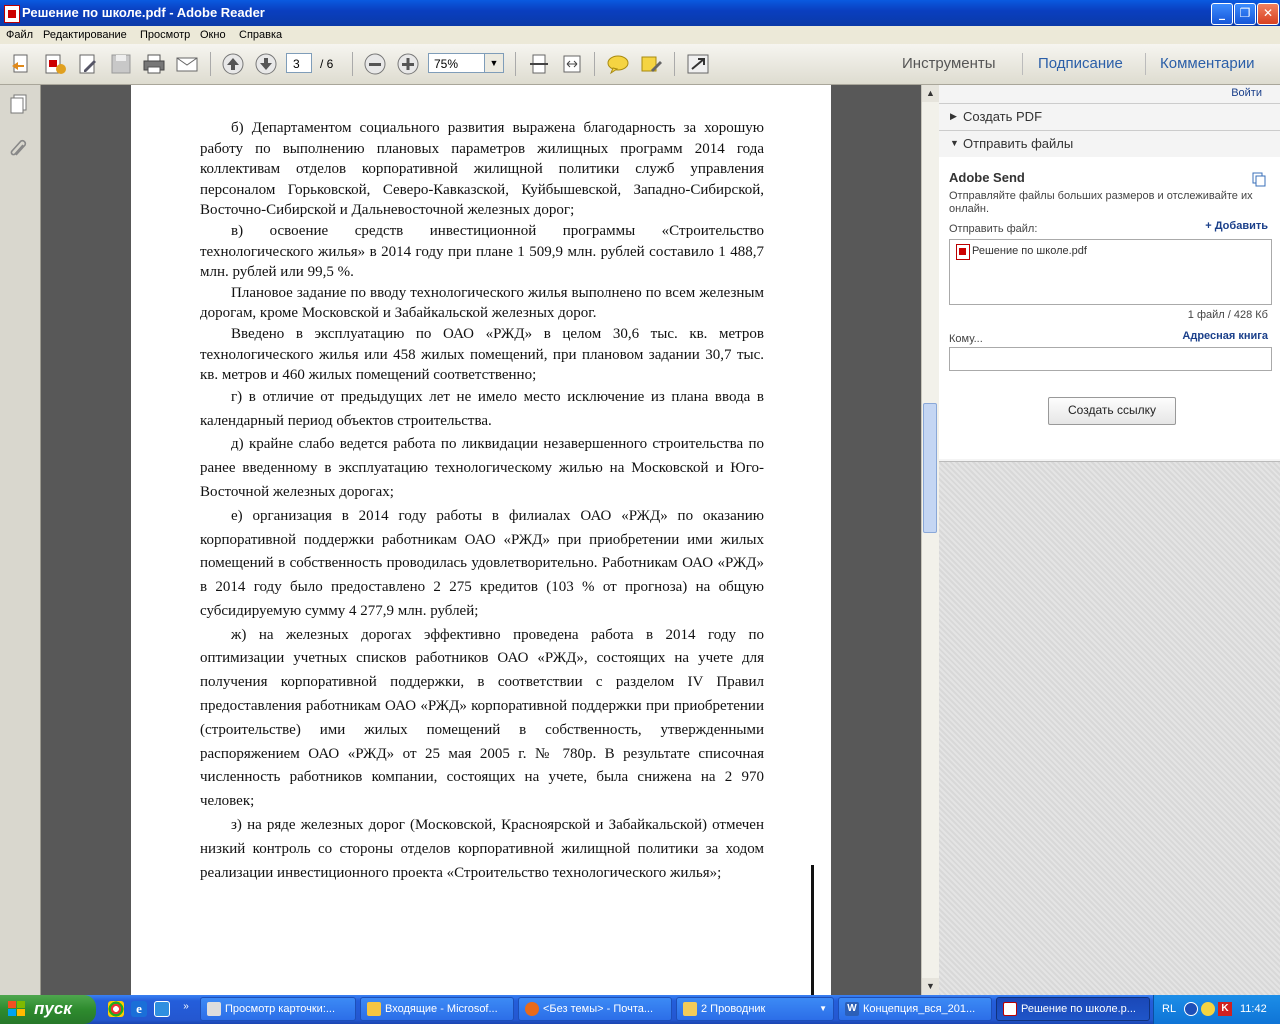 The height and width of the screenshot is (1024, 1280). Describe the element at coordinates (186, 1009) in the screenshot. I see `more-quicklaunch-icon: »` at that location.